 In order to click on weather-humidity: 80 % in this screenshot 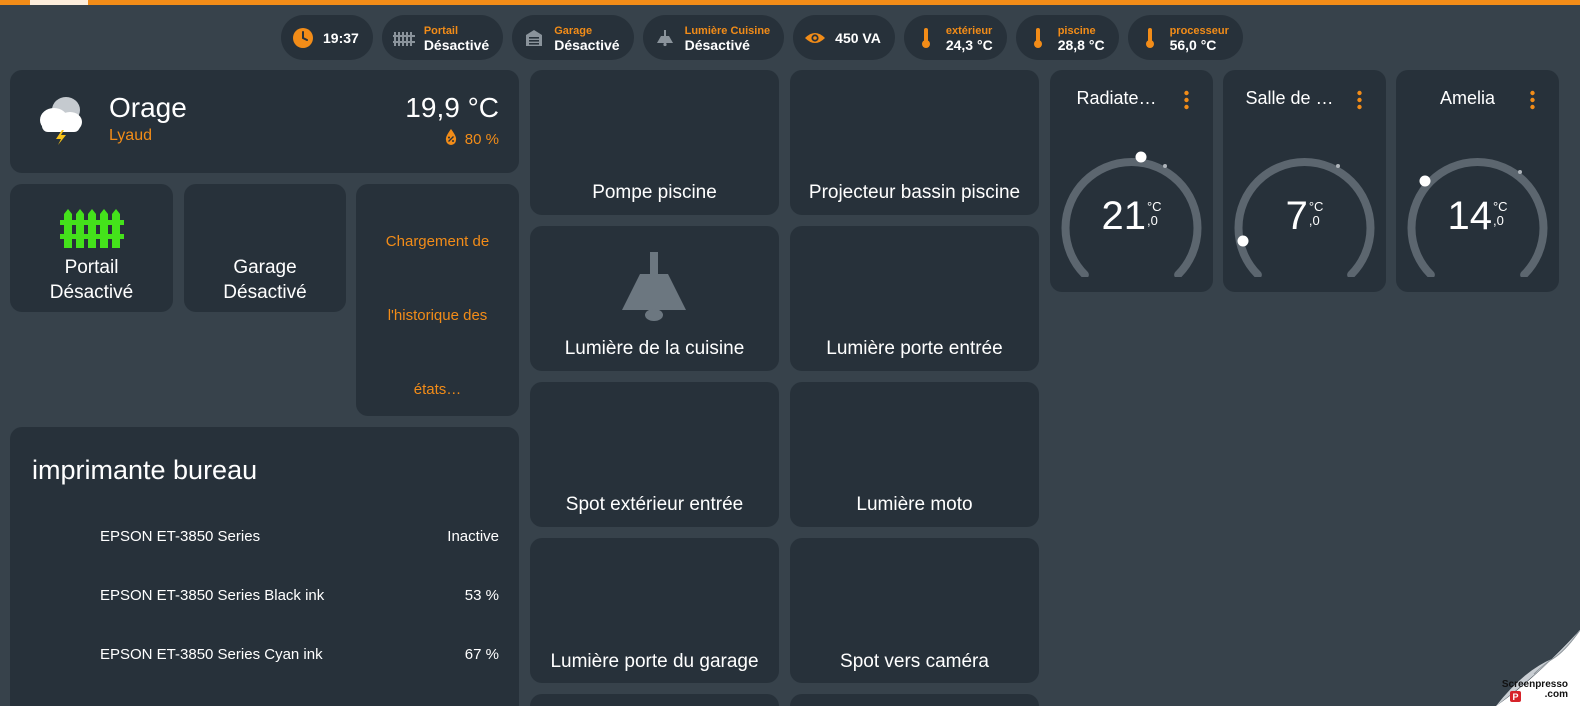, I will do `click(481, 139)`.